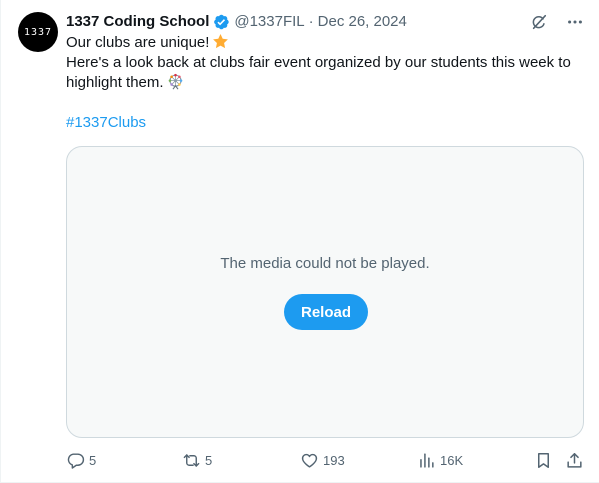 The width and height of the screenshot is (599, 483). I want to click on media-error-message: The media could not be played., so click(325, 263).